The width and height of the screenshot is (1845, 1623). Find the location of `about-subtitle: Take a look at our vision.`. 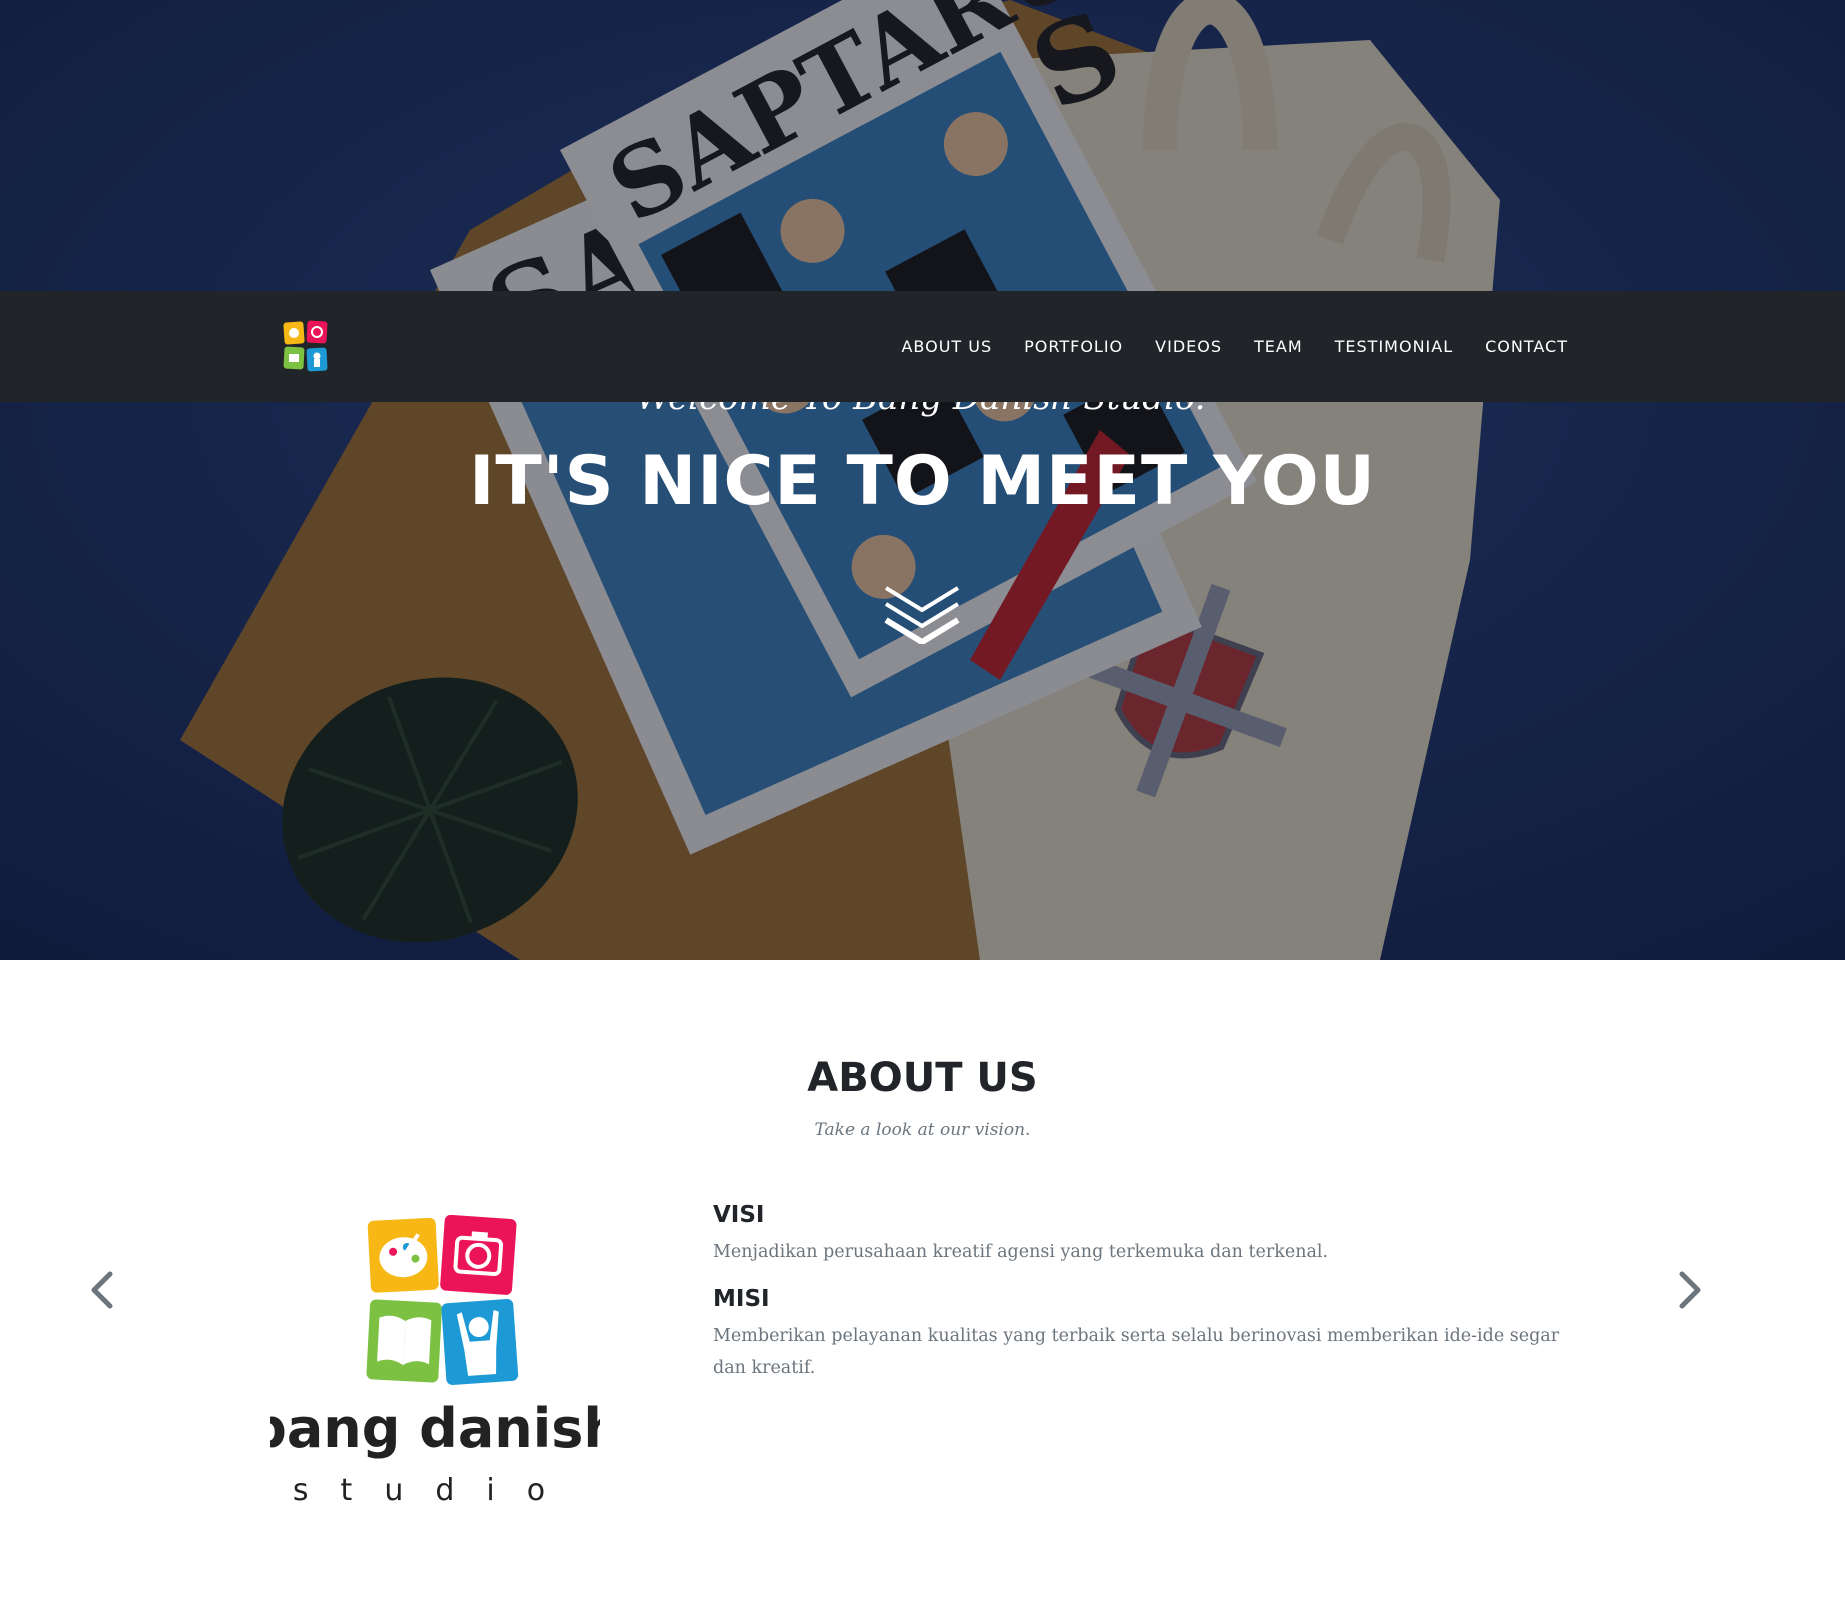

about-subtitle: Take a look at our vision. is located at coordinates (922, 1130).